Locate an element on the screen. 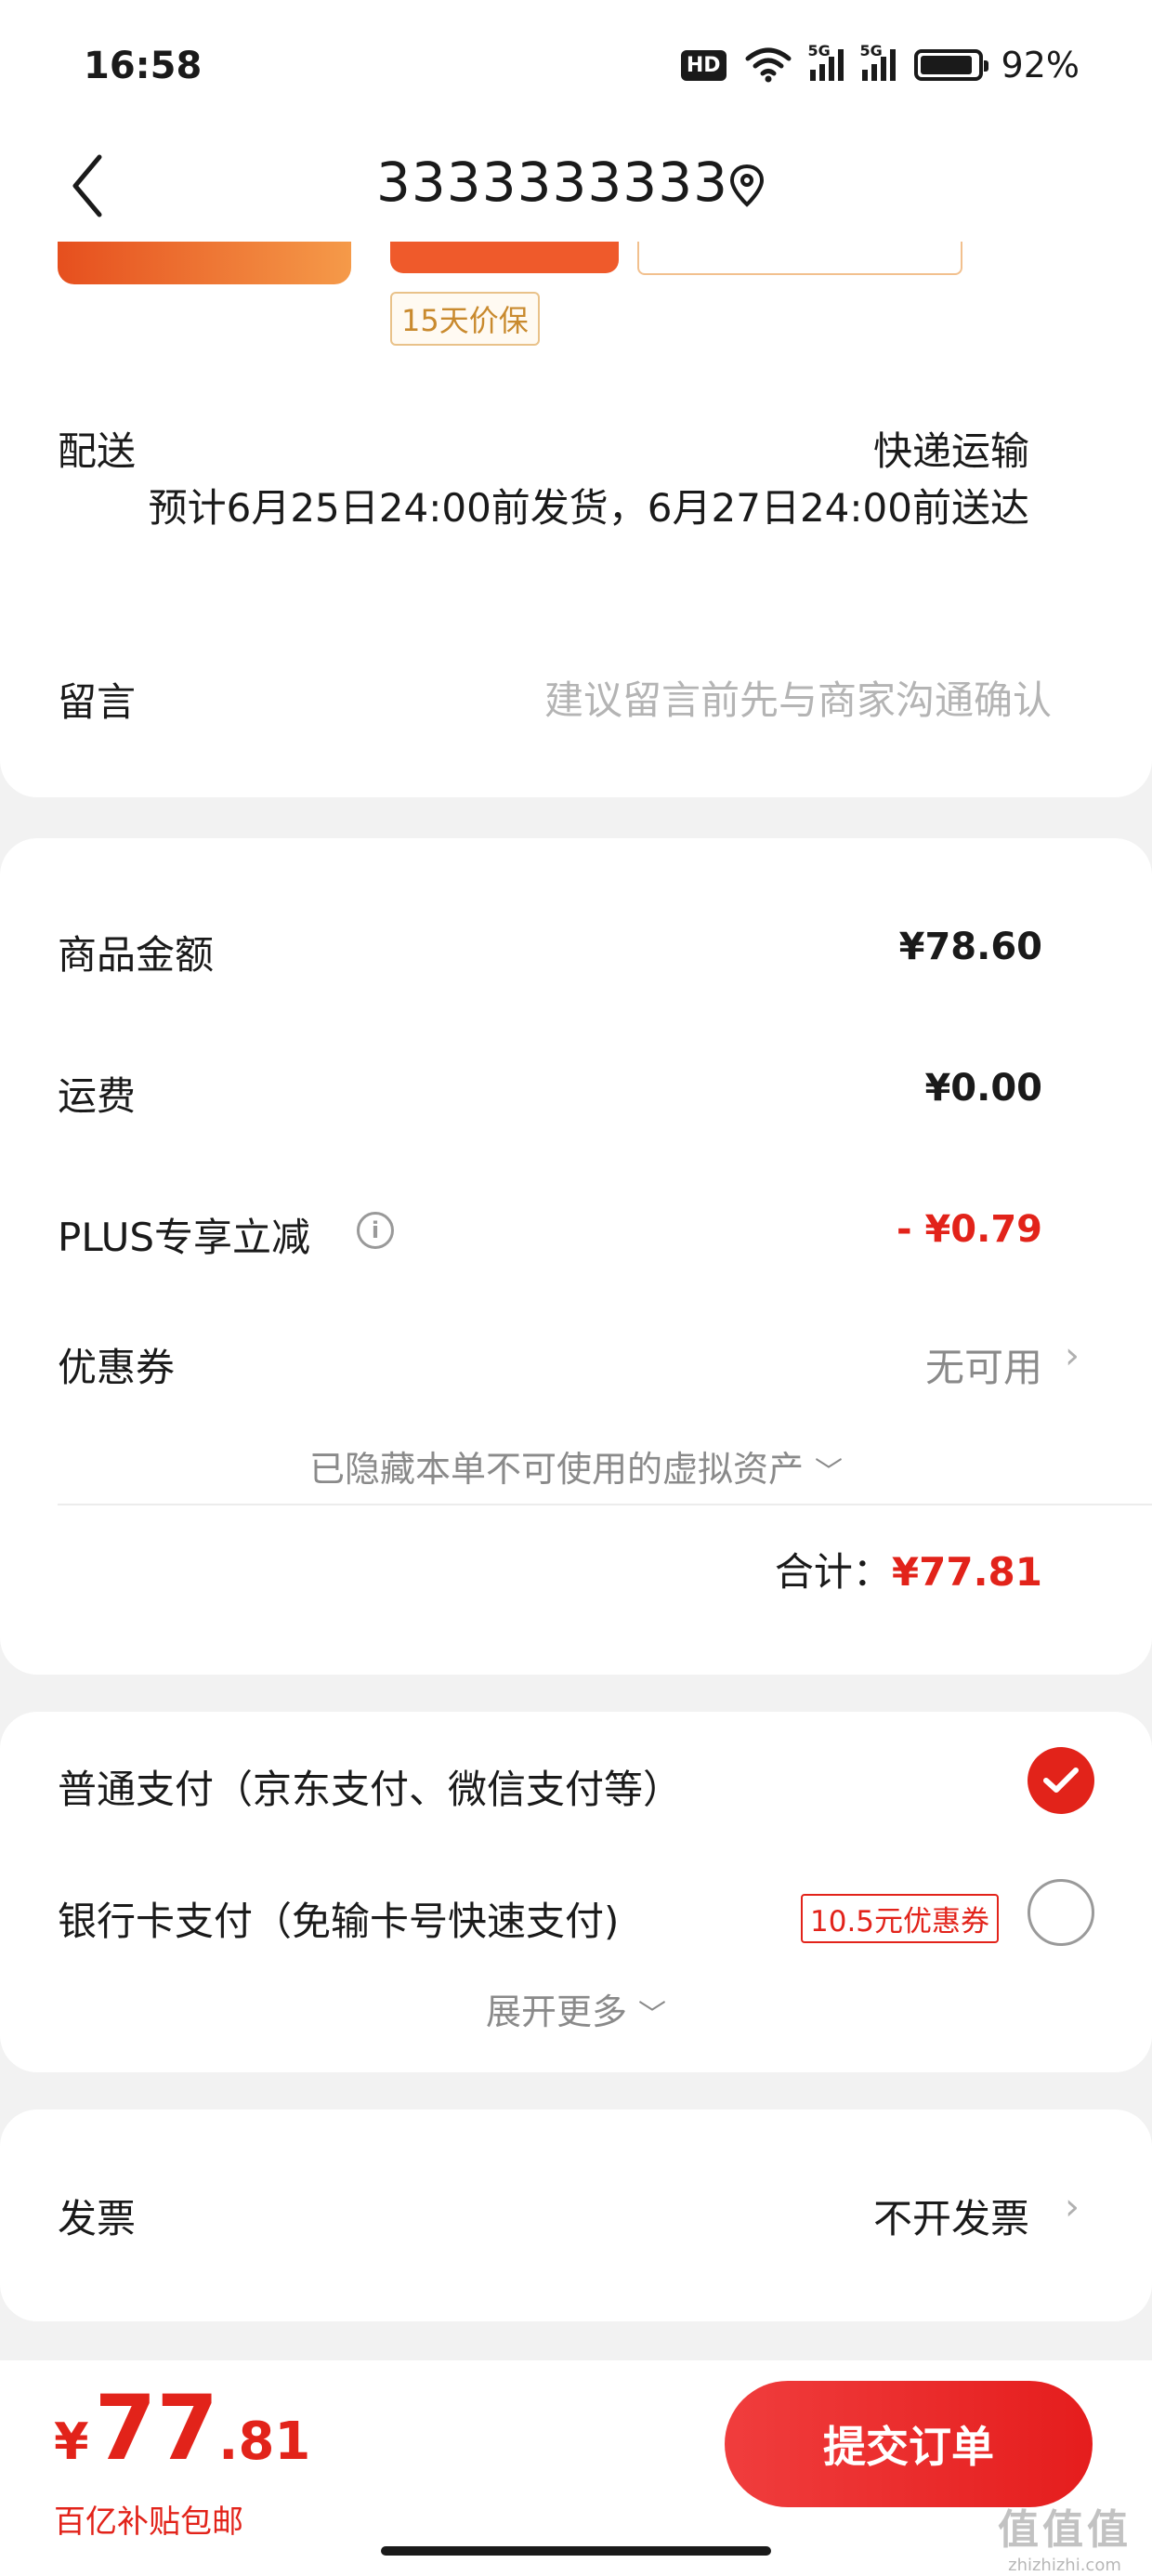 The width and height of the screenshot is (1152, 2576). wifi-icon is located at coordinates (768, 65).